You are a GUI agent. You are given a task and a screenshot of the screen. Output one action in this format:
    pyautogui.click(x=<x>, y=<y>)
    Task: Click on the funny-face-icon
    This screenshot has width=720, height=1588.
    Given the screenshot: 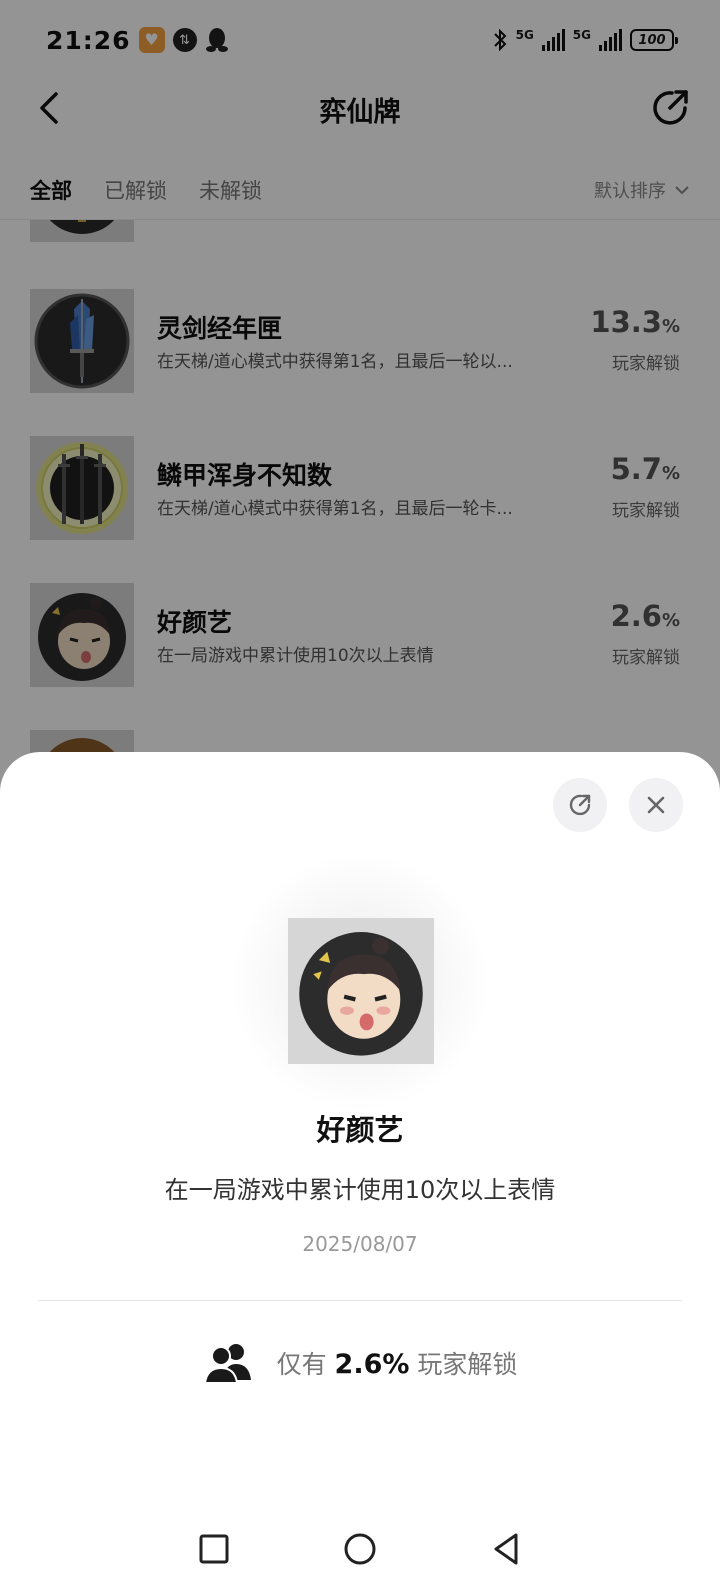 What is the action you would take?
    pyautogui.click(x=361, y=991)
    